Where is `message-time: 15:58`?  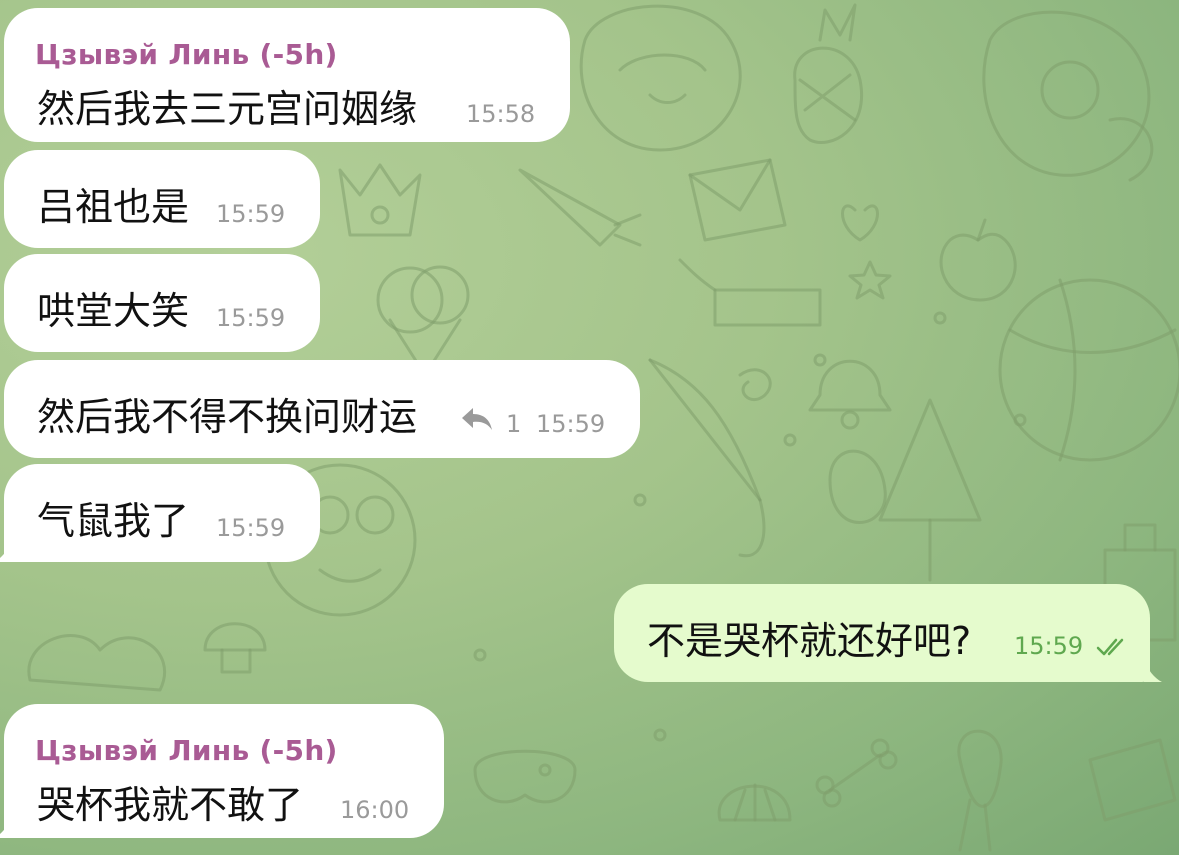
message-time: 15:58 is located at coordinates (501, 114).